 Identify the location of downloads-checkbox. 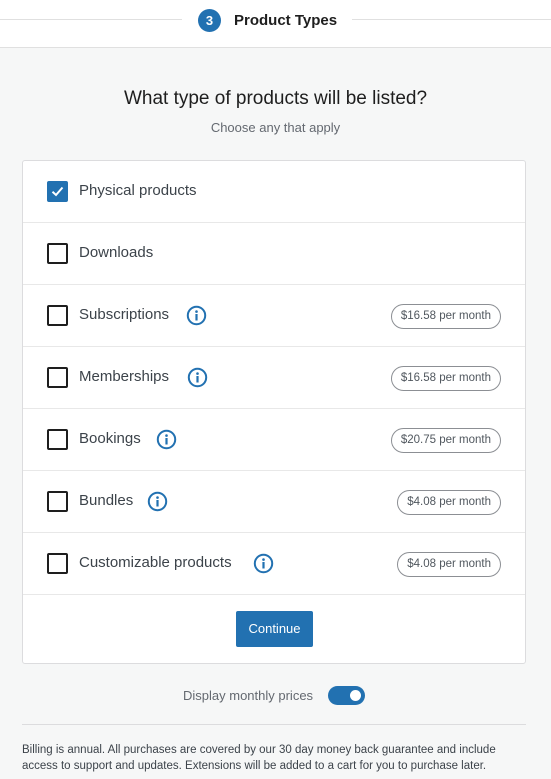
(57, 253).